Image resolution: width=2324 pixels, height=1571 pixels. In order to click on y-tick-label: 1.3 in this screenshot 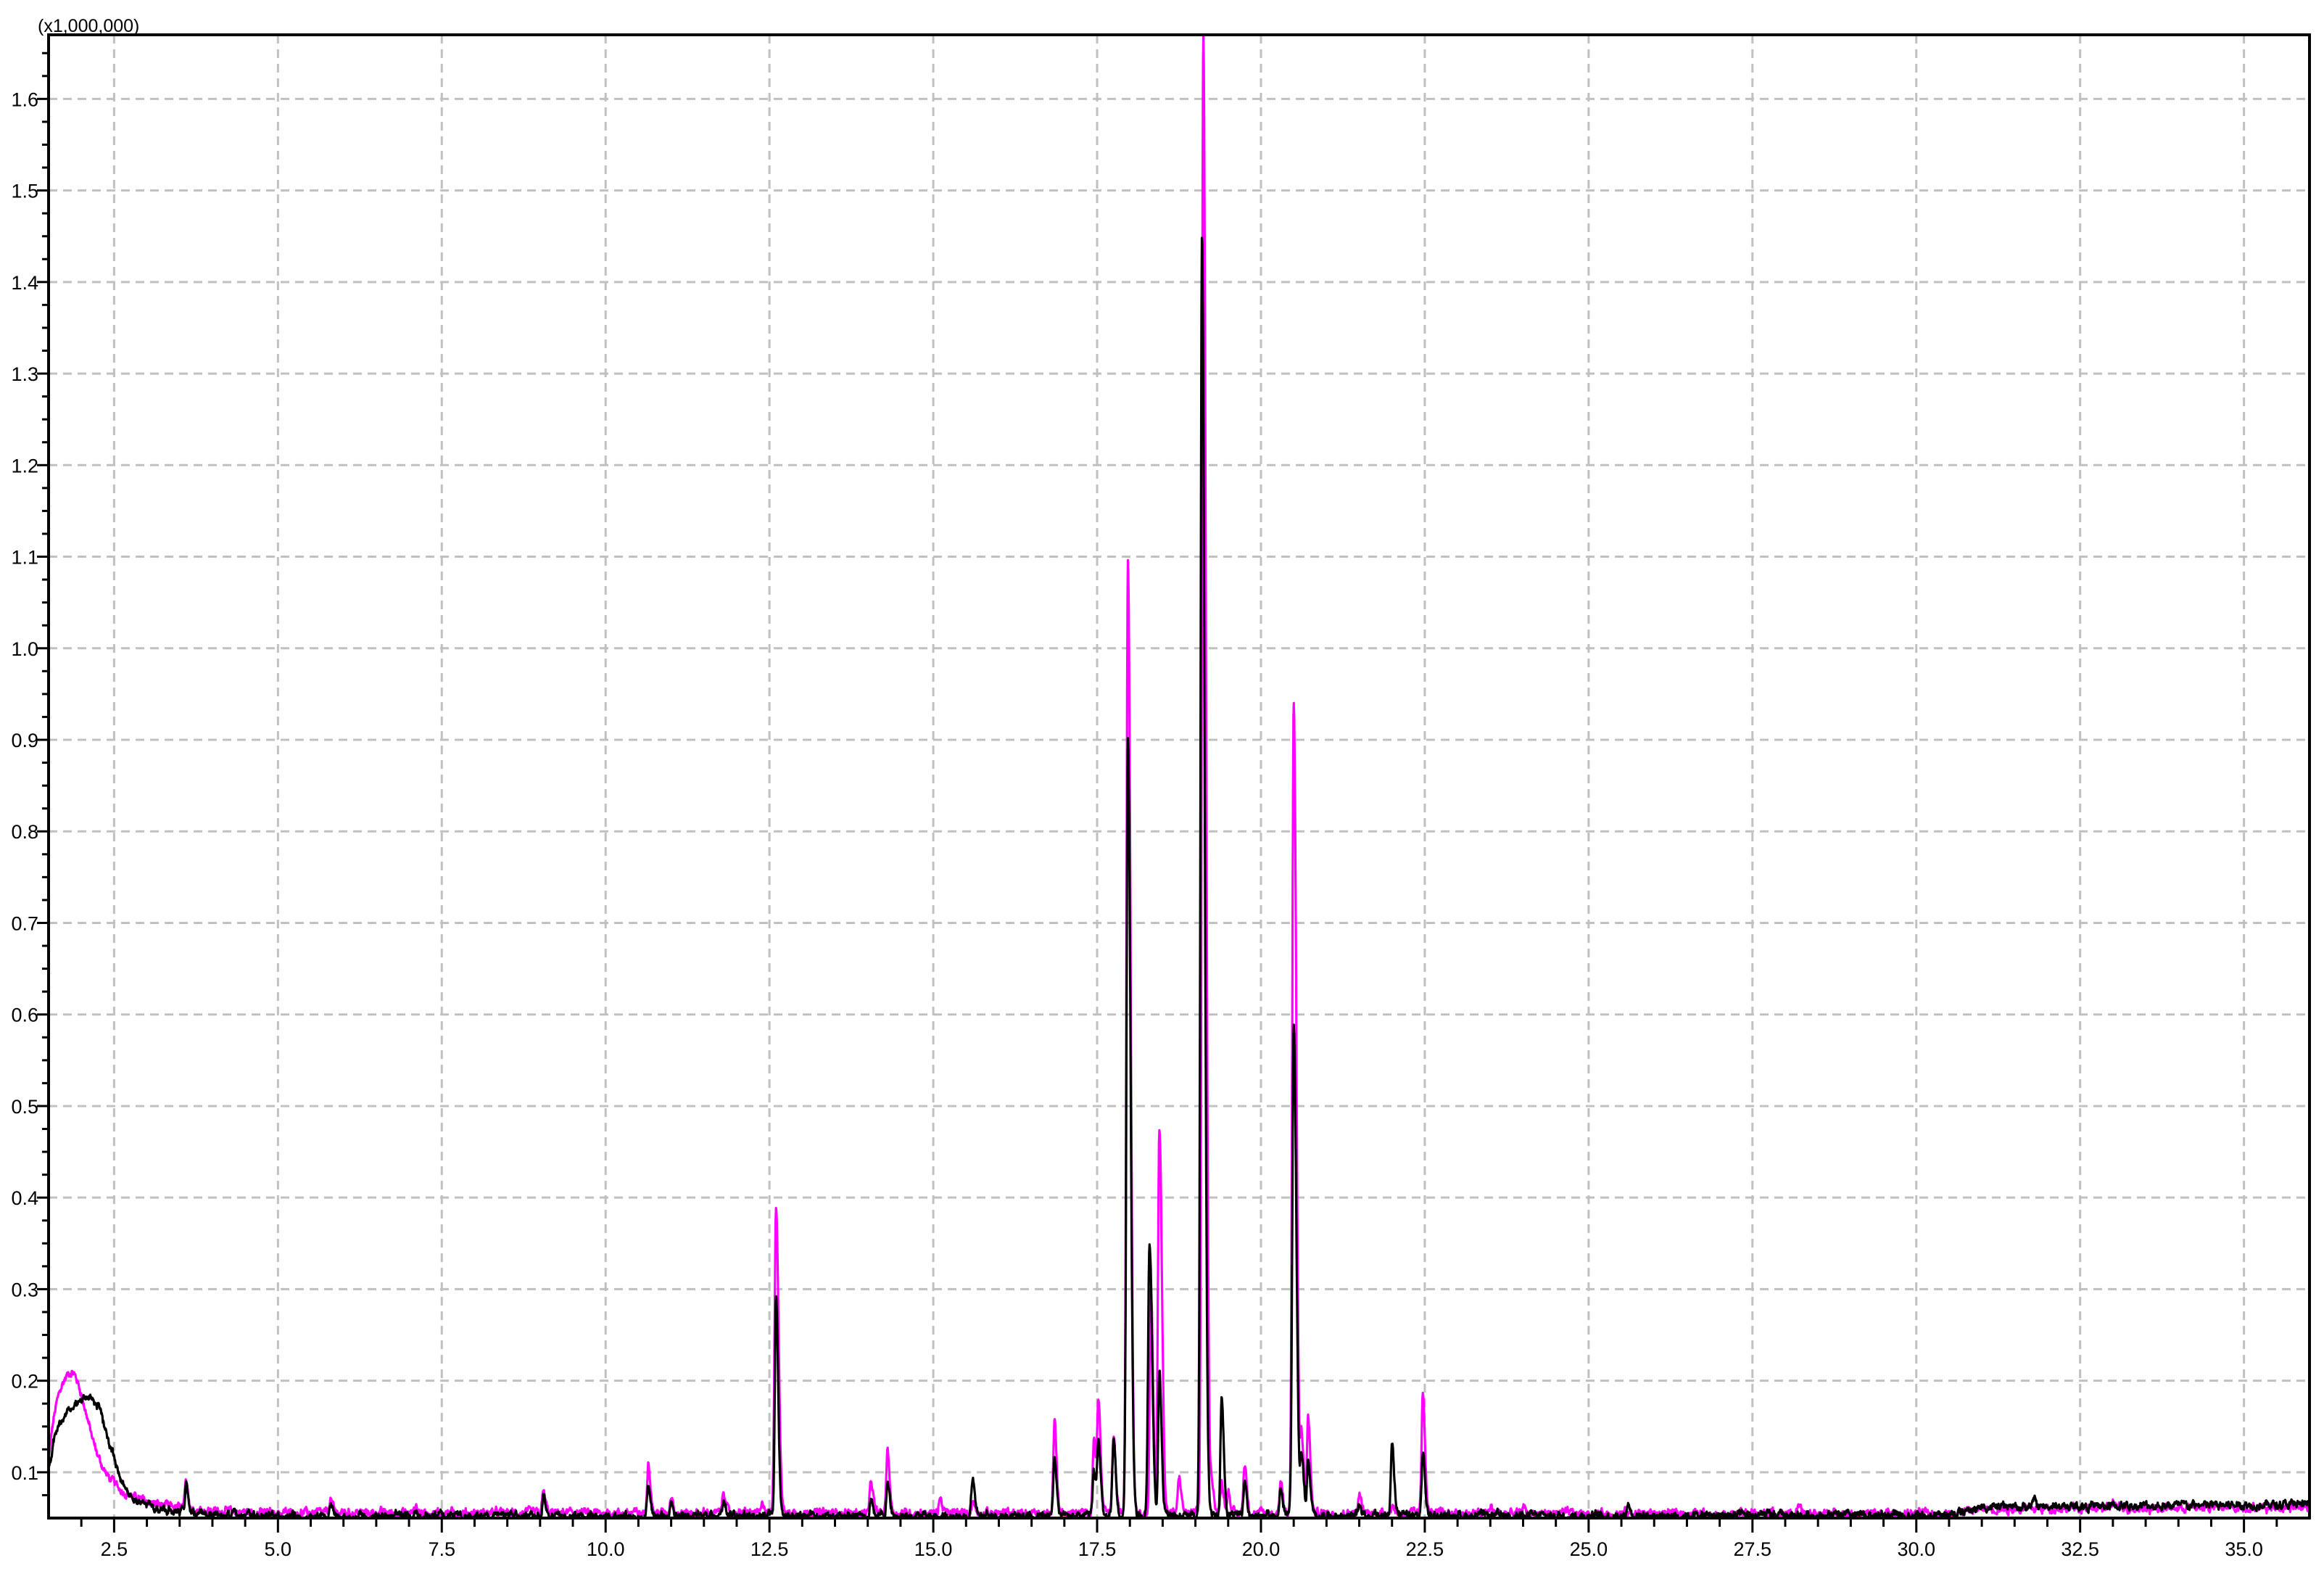, I will do `click(24, 374)`.